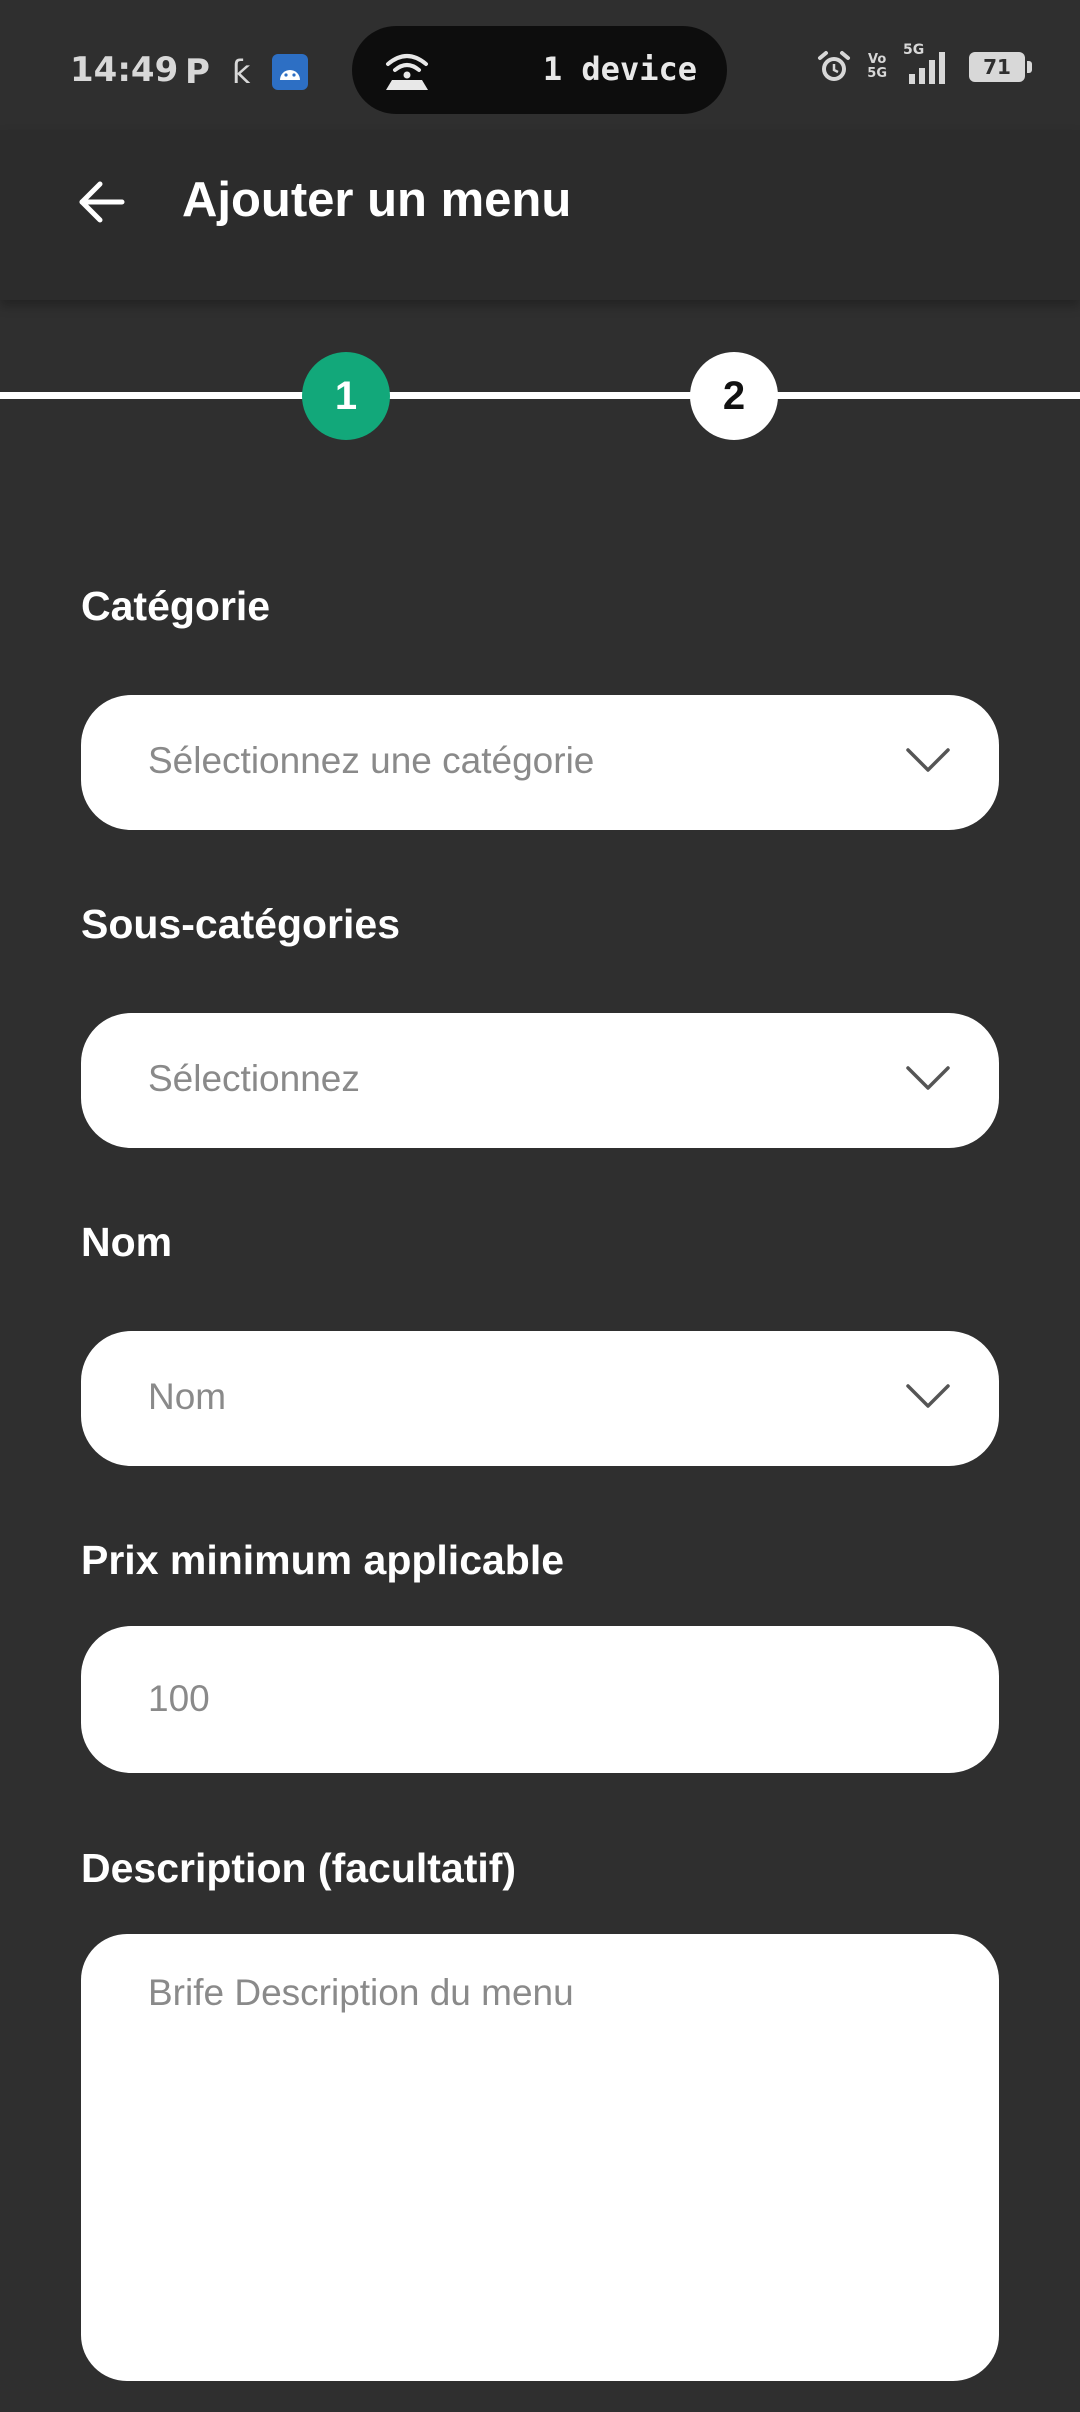 This screenshot has width=1080, height=2412. I want to click on volte-icon: Vo 5G, so click(877, 66).